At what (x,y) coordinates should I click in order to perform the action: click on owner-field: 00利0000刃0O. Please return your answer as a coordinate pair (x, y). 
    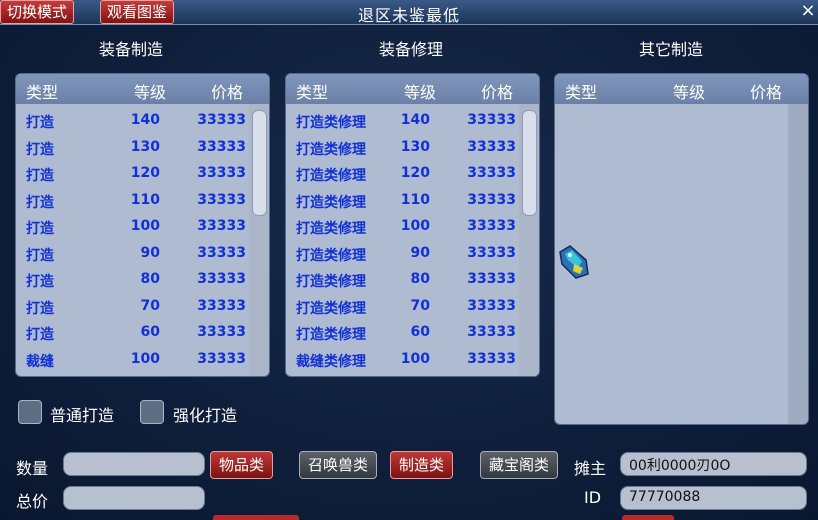
    Looking at the image, I should click on (713, 464).